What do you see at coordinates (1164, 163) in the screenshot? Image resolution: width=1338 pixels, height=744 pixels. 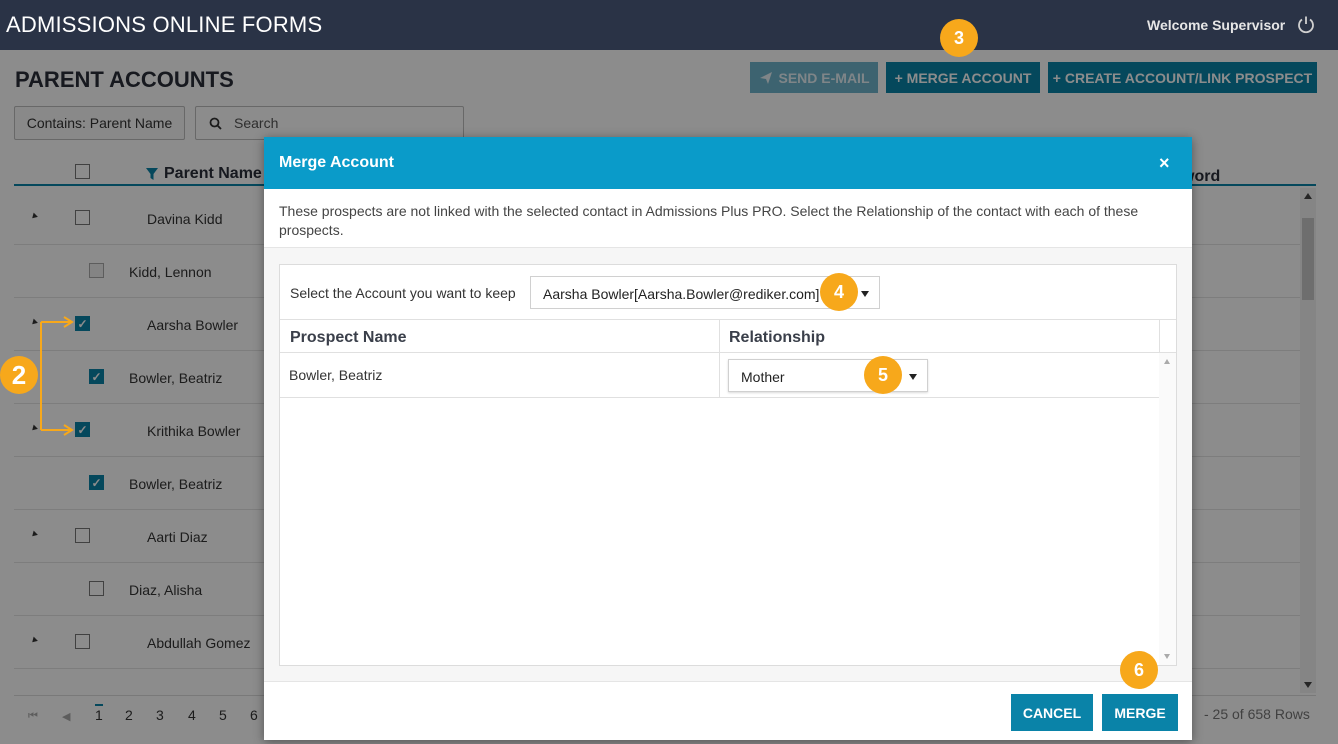 I see `close-icon: ×` at bounding box center [1164, 163].